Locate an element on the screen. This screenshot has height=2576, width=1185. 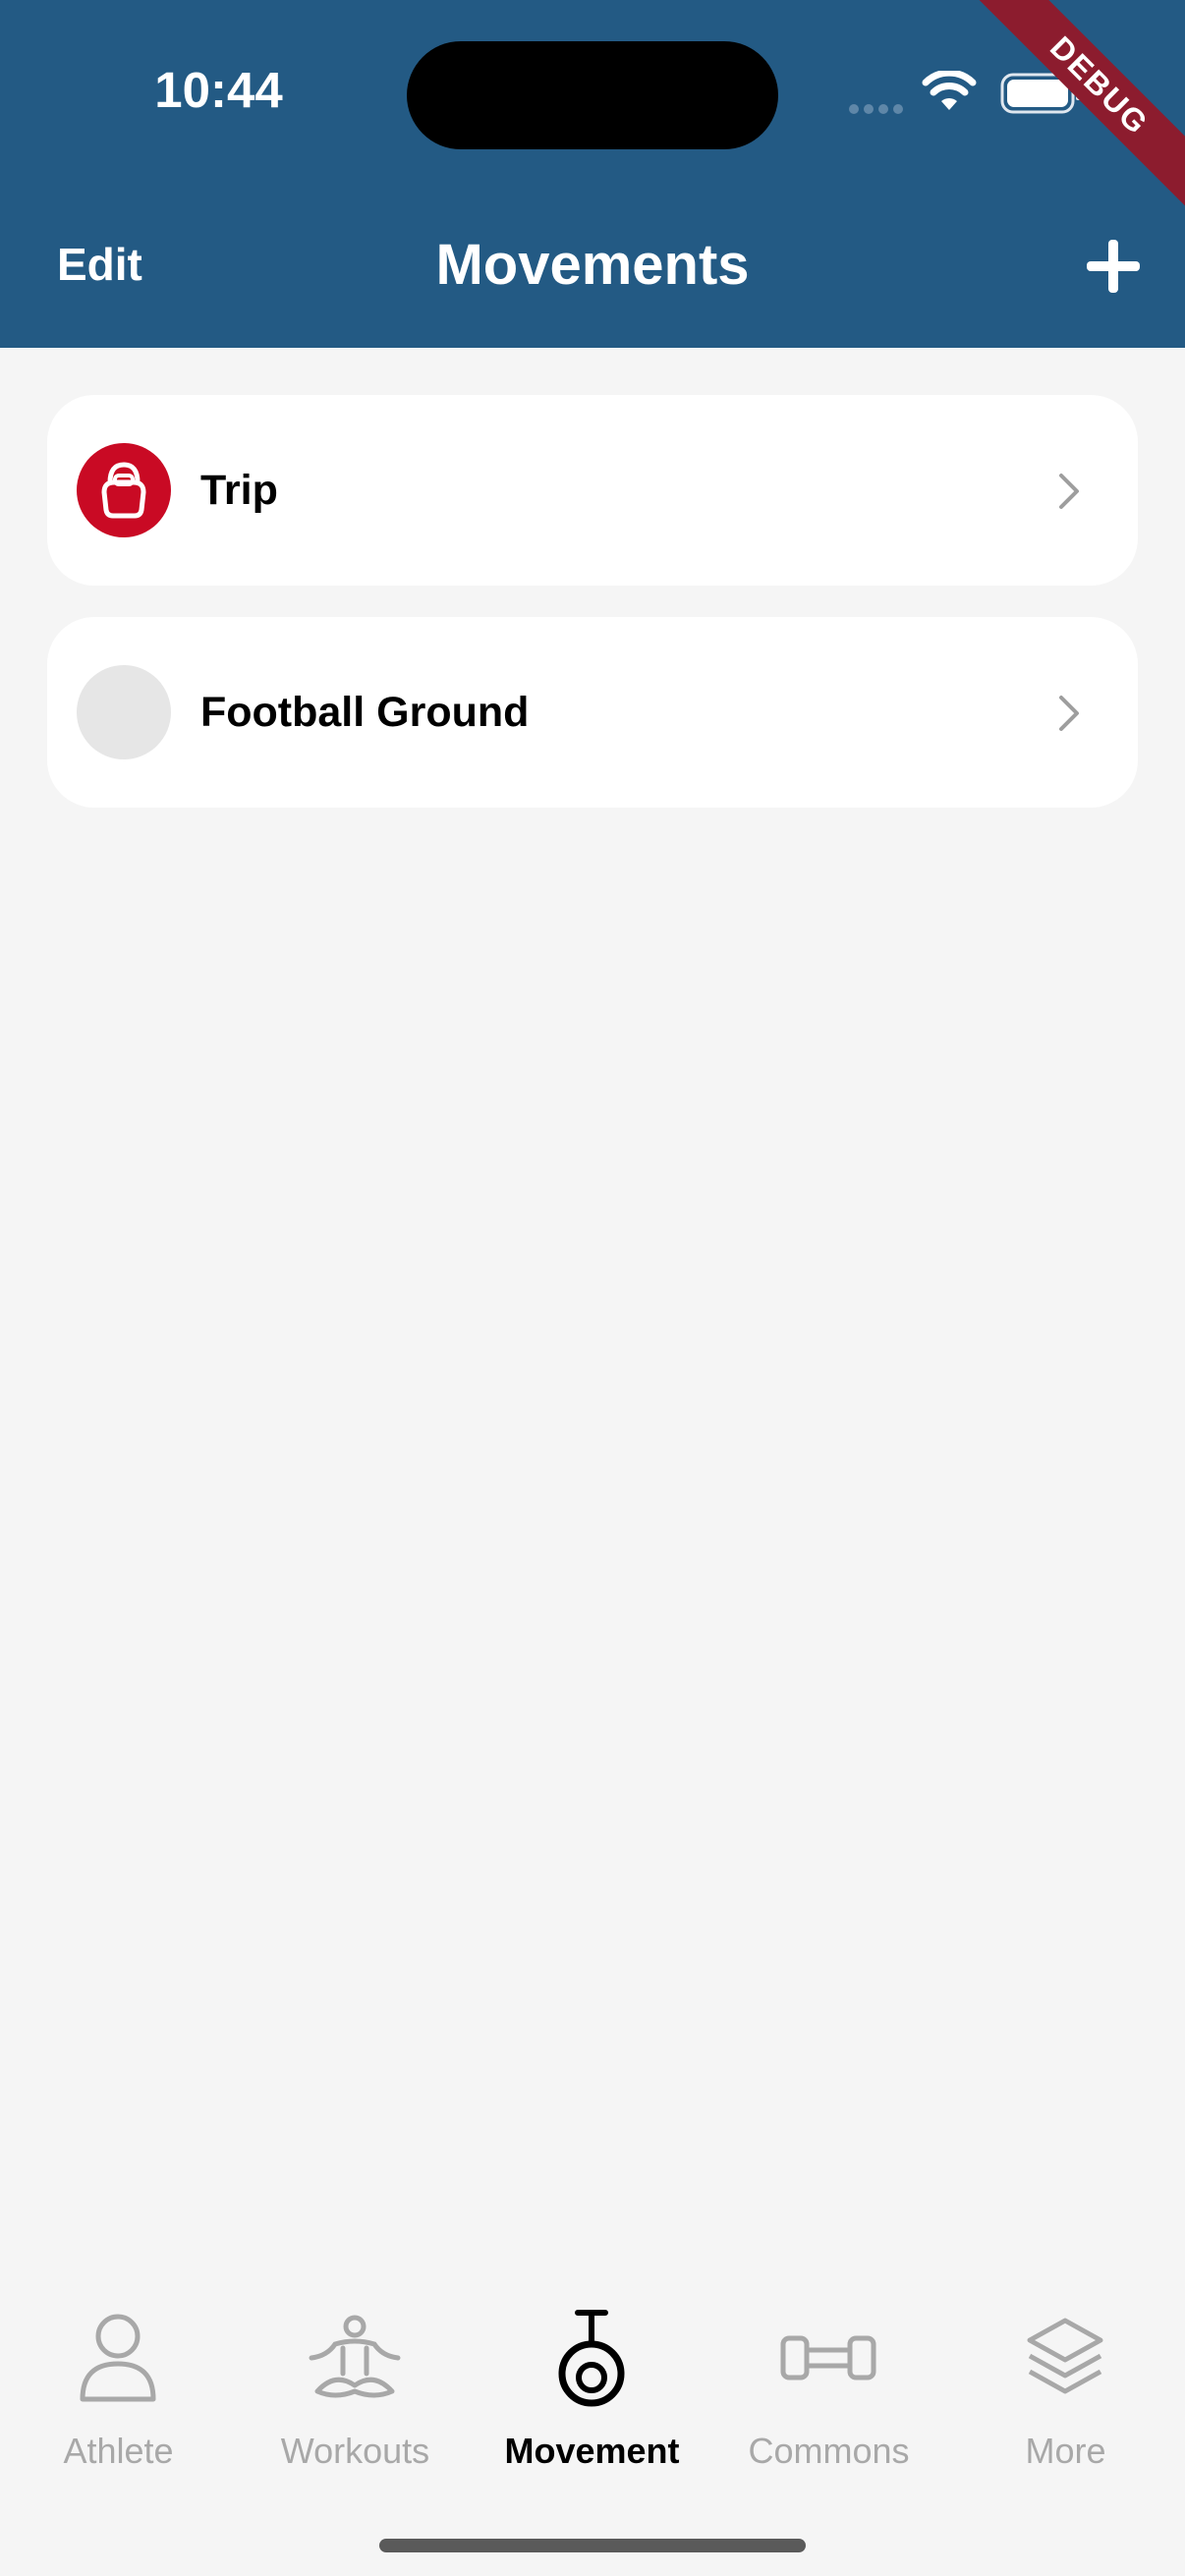
tab-athlete: Athlete is located at coordinates (119, 2407).